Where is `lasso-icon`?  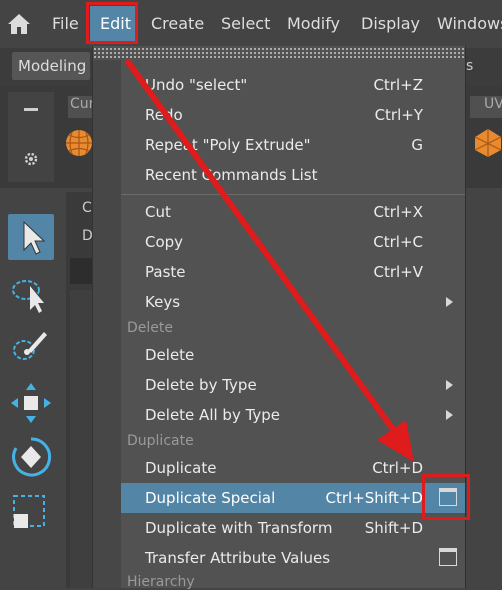 lasso-icon is located at coordinates (28, 296).